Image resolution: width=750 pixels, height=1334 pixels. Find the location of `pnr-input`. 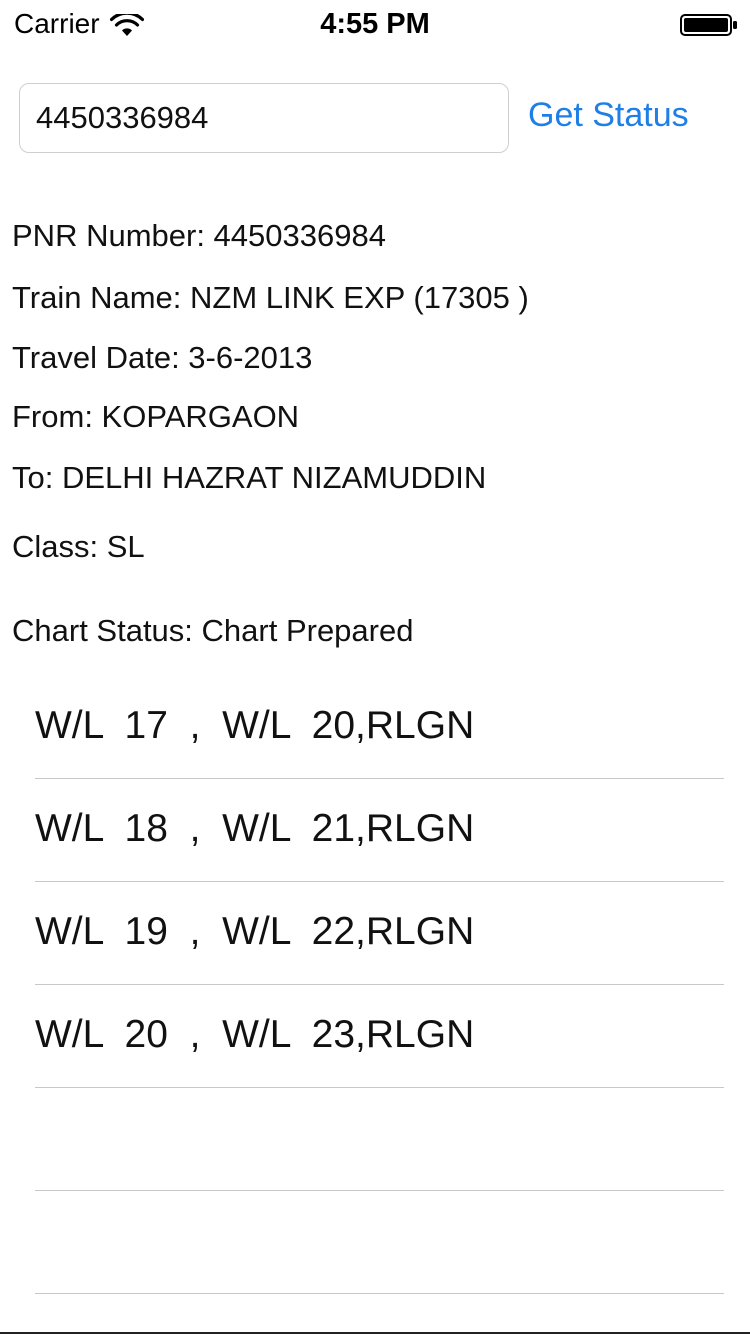

pnr-input is located at coordinates (264, 118).